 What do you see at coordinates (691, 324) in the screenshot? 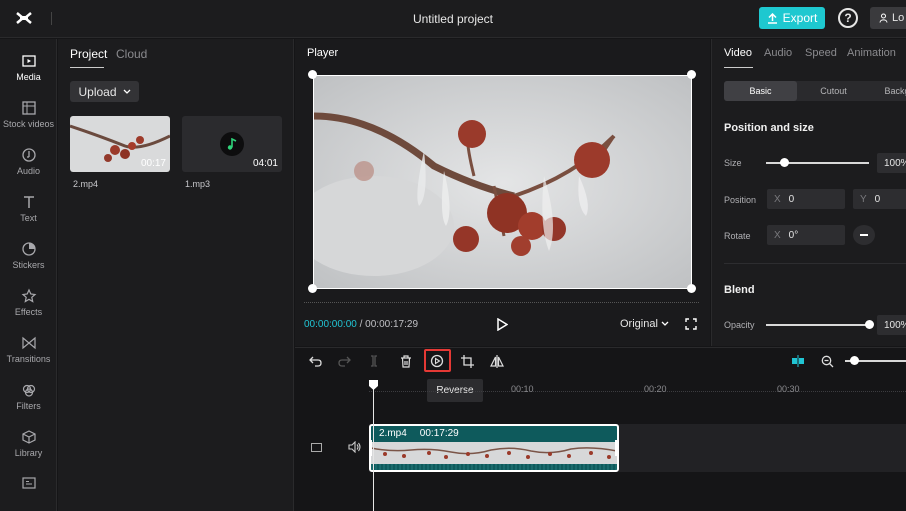
I see `fullscreen-icon` at bounding box center [691, 324].